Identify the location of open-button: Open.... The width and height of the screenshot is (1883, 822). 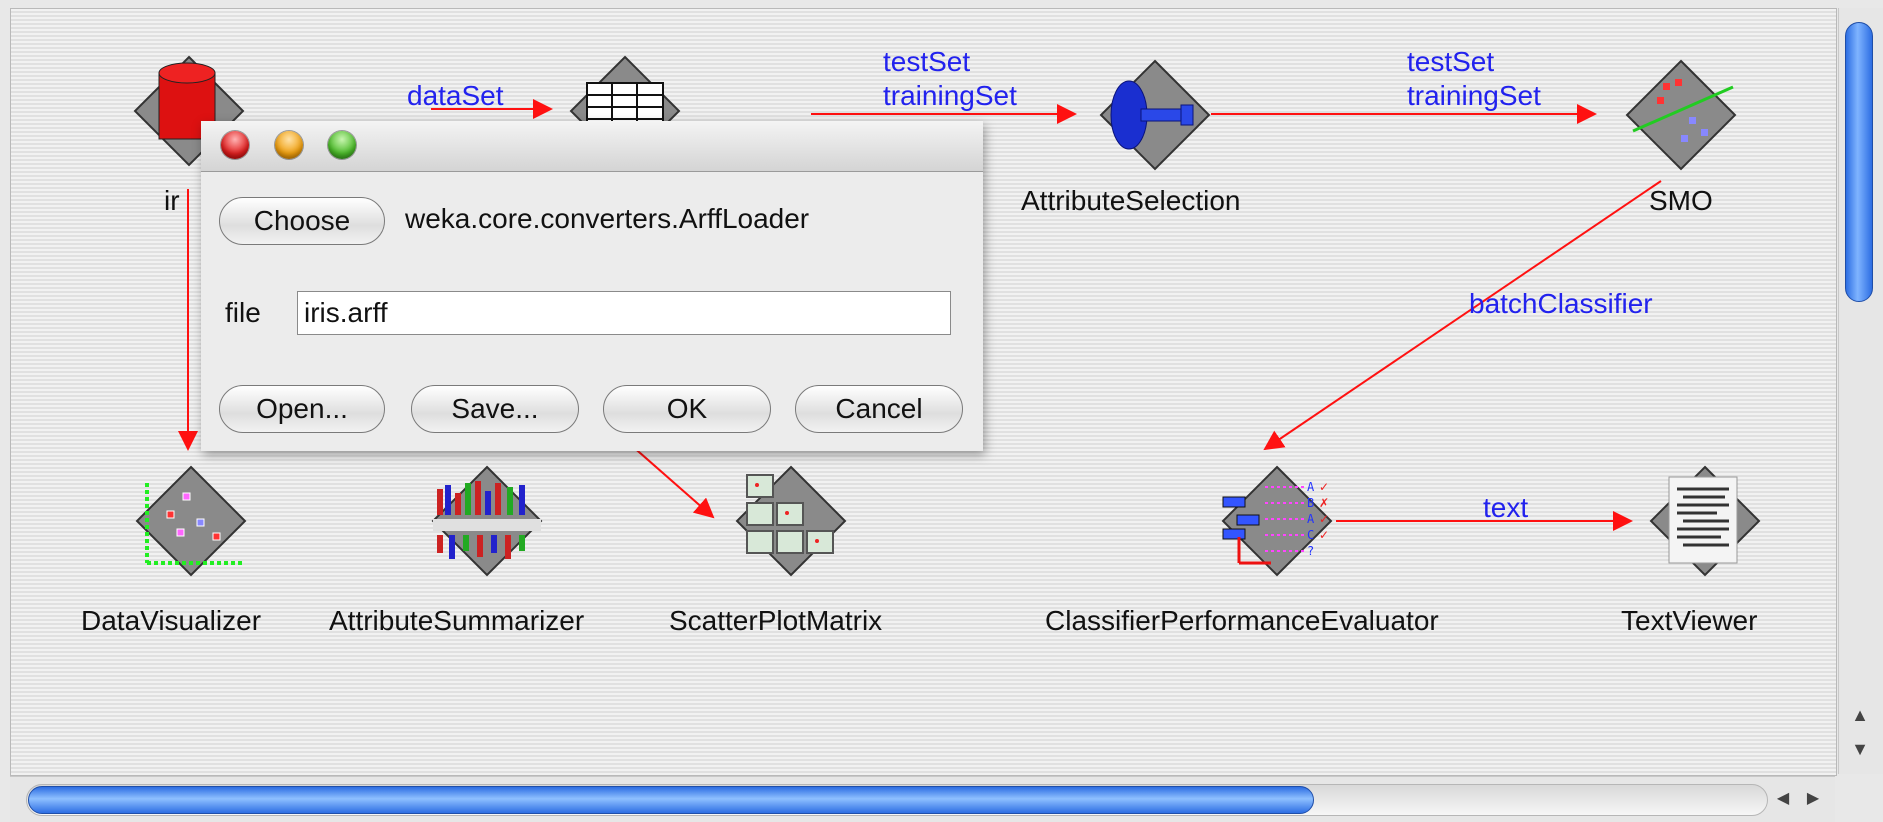
(302, 409).